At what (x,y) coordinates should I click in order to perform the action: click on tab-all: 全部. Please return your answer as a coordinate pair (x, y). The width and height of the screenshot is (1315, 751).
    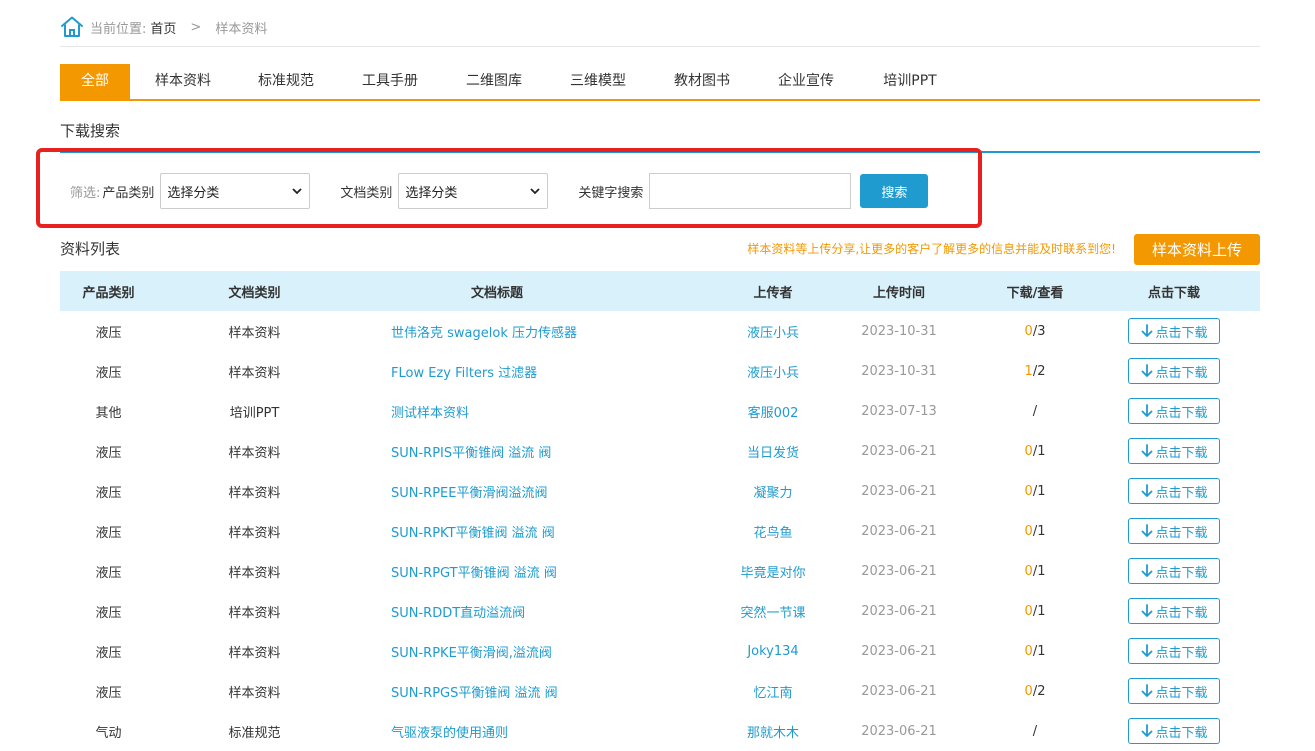
    Looking at the image, I should click on (95, 81).